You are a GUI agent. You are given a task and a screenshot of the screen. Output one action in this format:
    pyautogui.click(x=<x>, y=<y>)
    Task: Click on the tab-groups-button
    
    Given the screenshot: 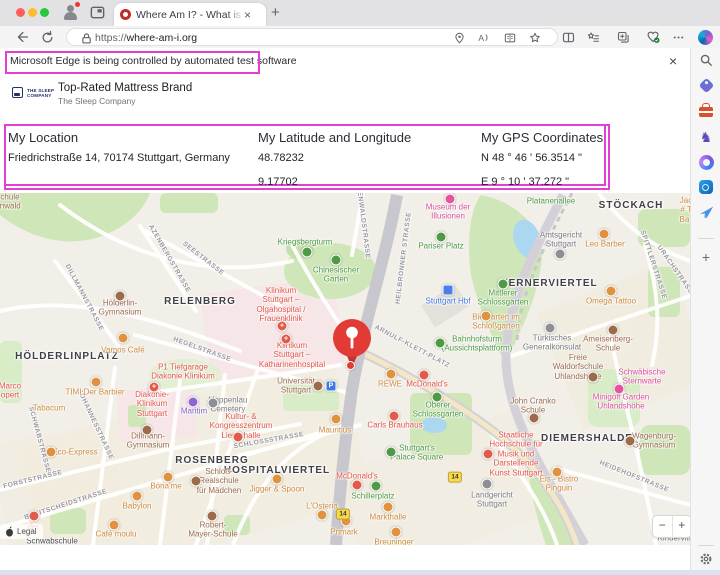 What is the action you would take?
    pyautogui.click(x=623, y=37)
    